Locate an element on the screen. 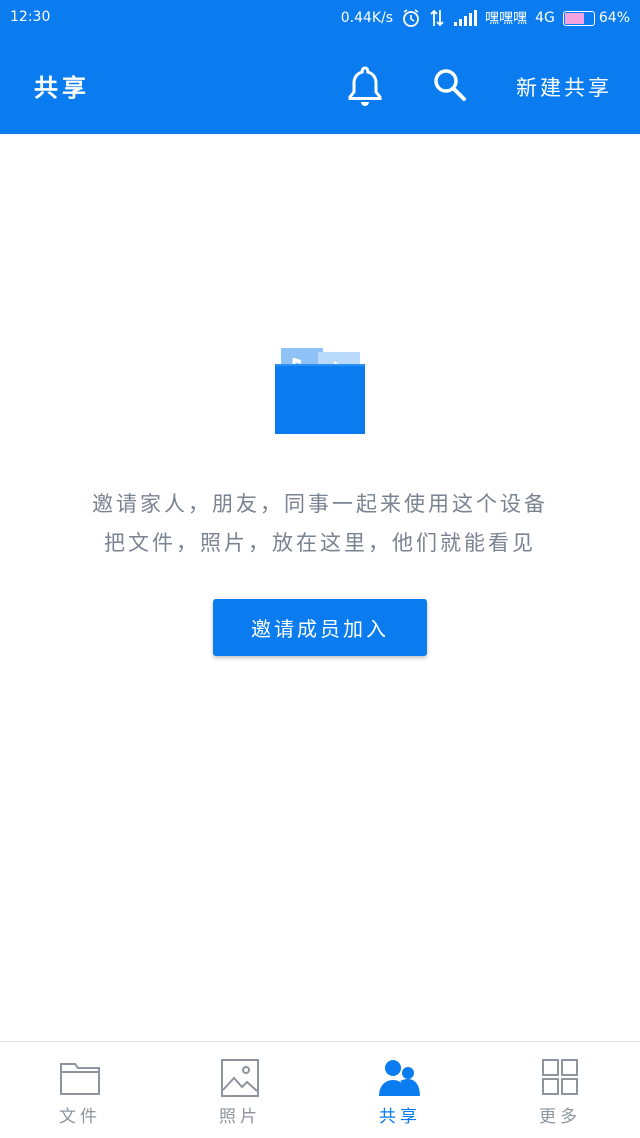 Image resolution: width=640 pixels, height=1138 pixels. status-indicators: 0.44K/s 嘿嘿嘿 4G 64% is located at coordinates (485, 18).